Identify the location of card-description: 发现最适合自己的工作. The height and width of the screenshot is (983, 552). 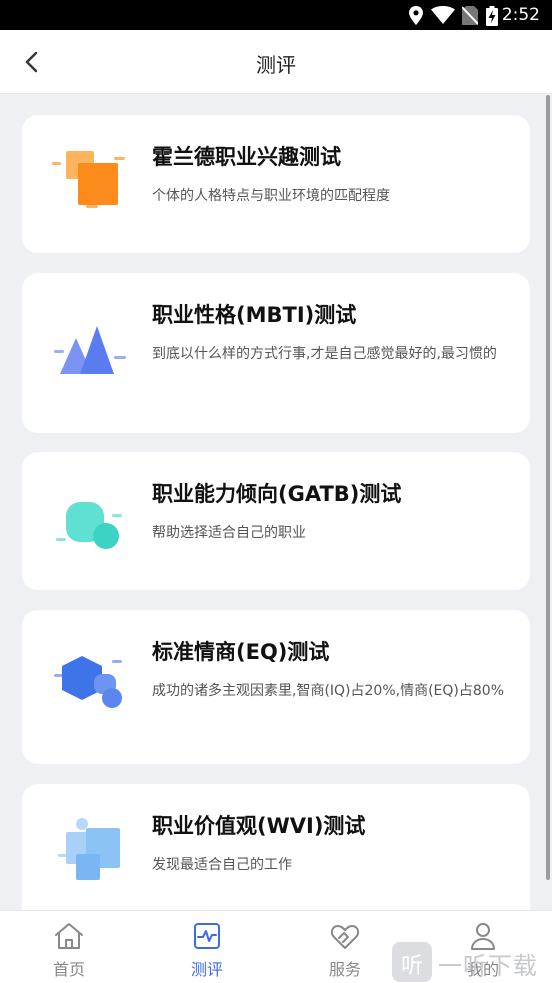
(222, 865).